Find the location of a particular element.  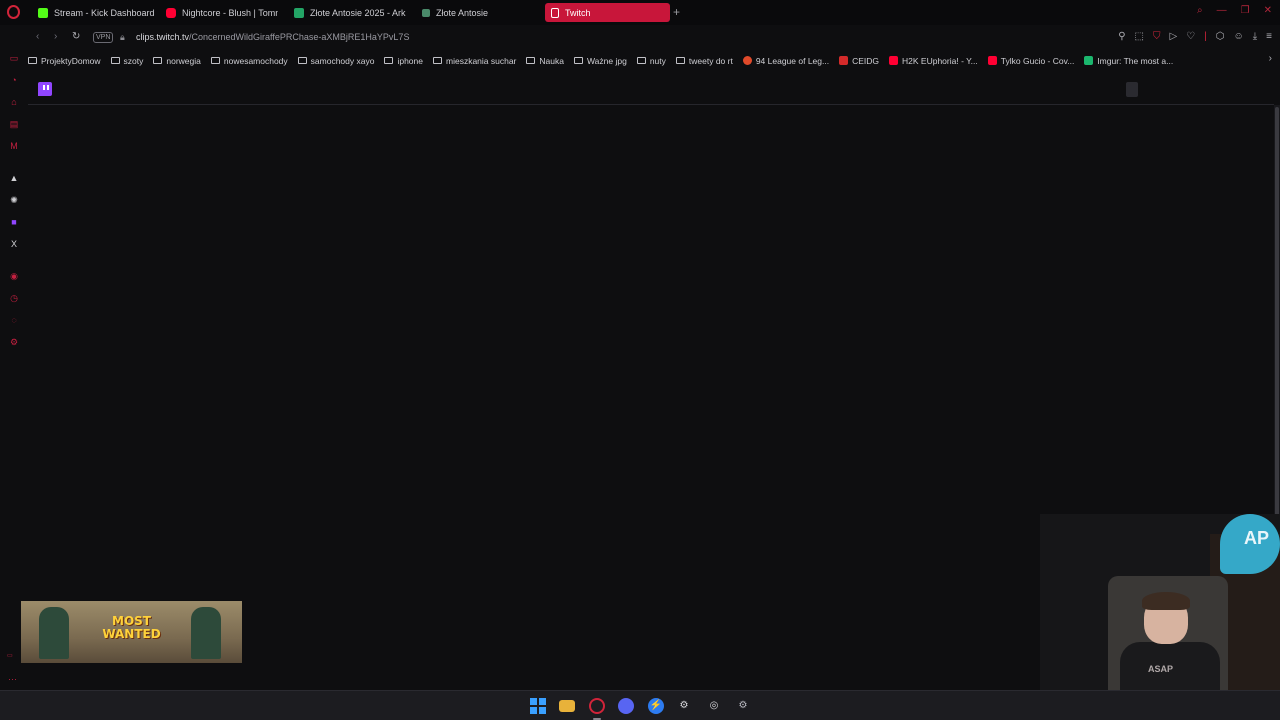

x-icon: X is located at coordinates (14, 244).